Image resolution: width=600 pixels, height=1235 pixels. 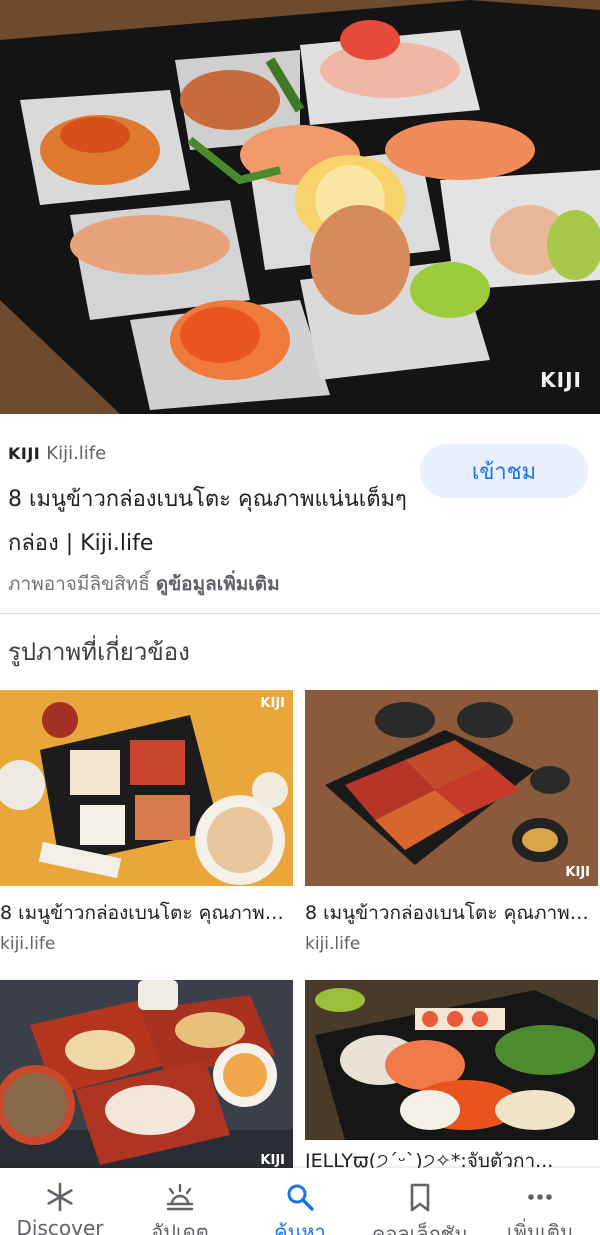 What do you see at coordinates (180, 1227) in the screenshot?
I see `nav-label: อัปเดต` at bounding box center [180, 1227].